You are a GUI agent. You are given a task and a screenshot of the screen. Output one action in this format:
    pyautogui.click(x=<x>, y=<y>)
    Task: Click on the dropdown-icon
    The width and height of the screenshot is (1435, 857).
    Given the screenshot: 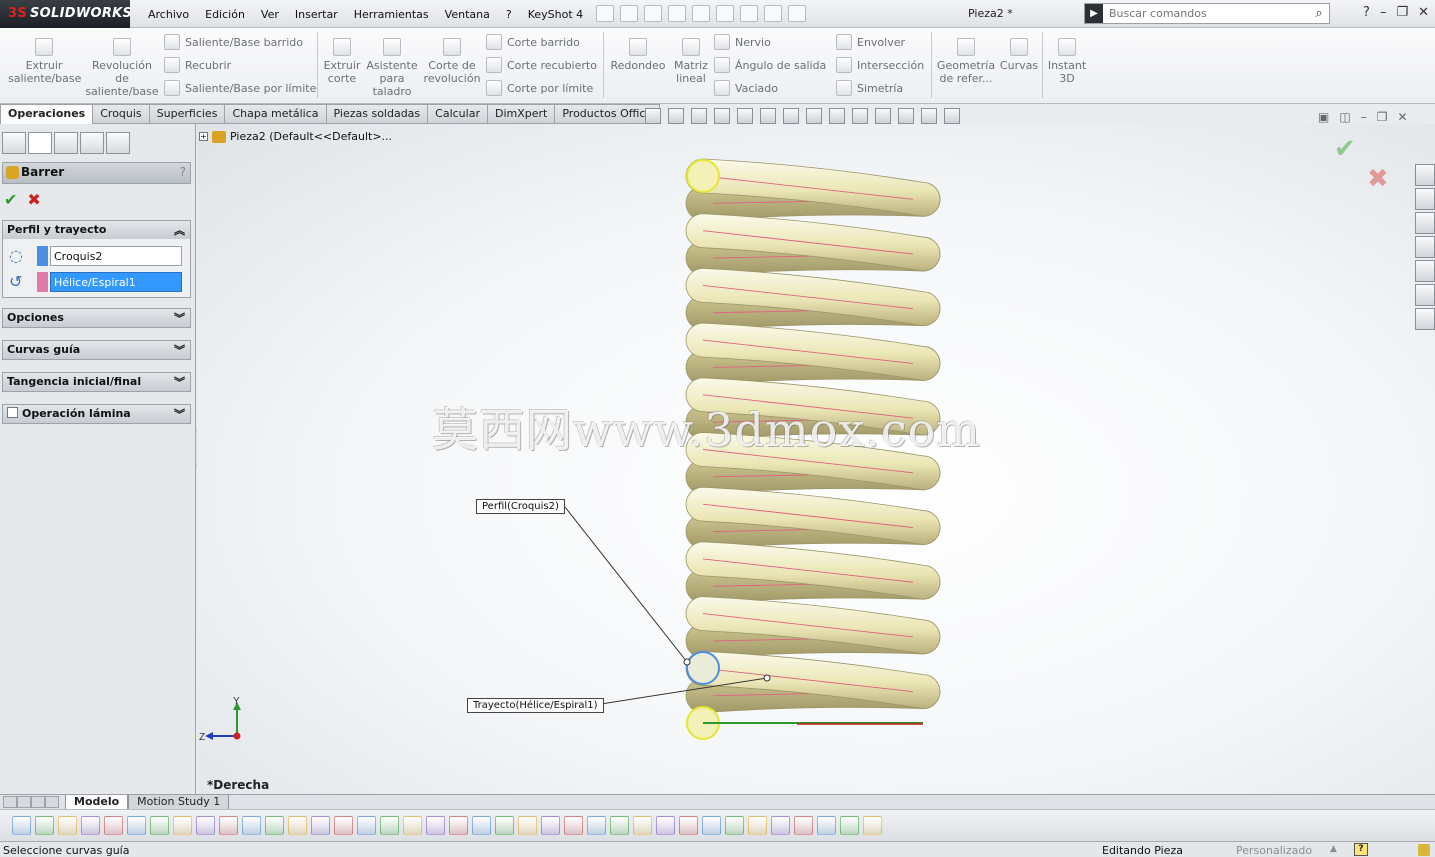 What is the action you would take?
    pyautogui.click(x=113, y=825)
    